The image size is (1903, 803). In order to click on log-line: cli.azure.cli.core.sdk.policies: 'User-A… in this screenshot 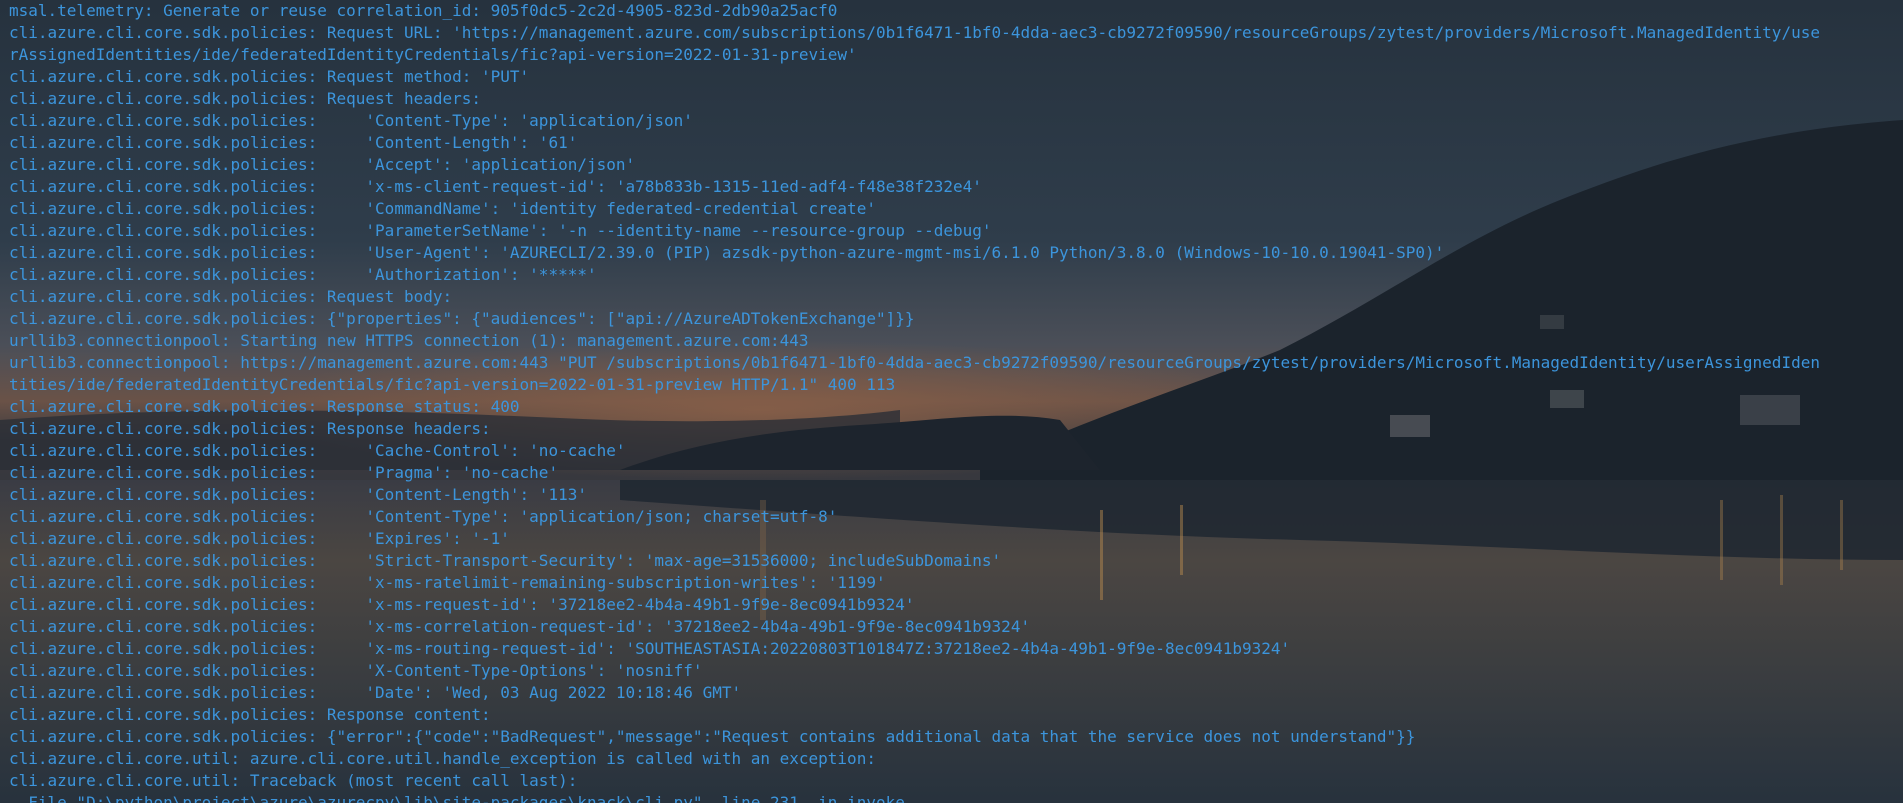, I will do `click(727, 252)`.